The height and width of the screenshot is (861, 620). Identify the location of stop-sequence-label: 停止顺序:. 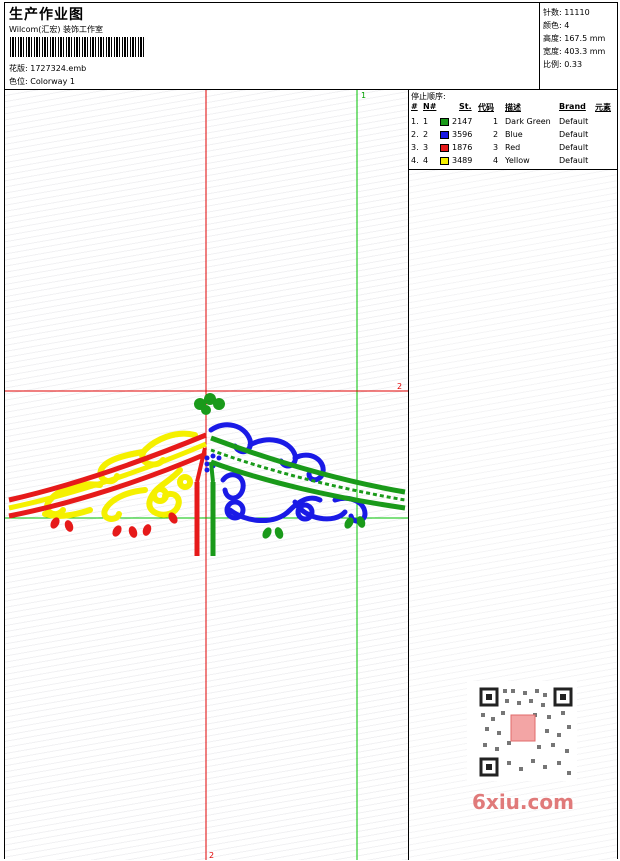
(428, 96).